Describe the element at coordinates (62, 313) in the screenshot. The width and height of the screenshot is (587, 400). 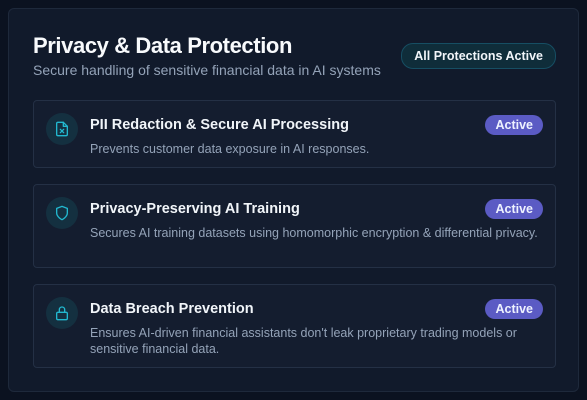
I see `lock-icon` at that location.